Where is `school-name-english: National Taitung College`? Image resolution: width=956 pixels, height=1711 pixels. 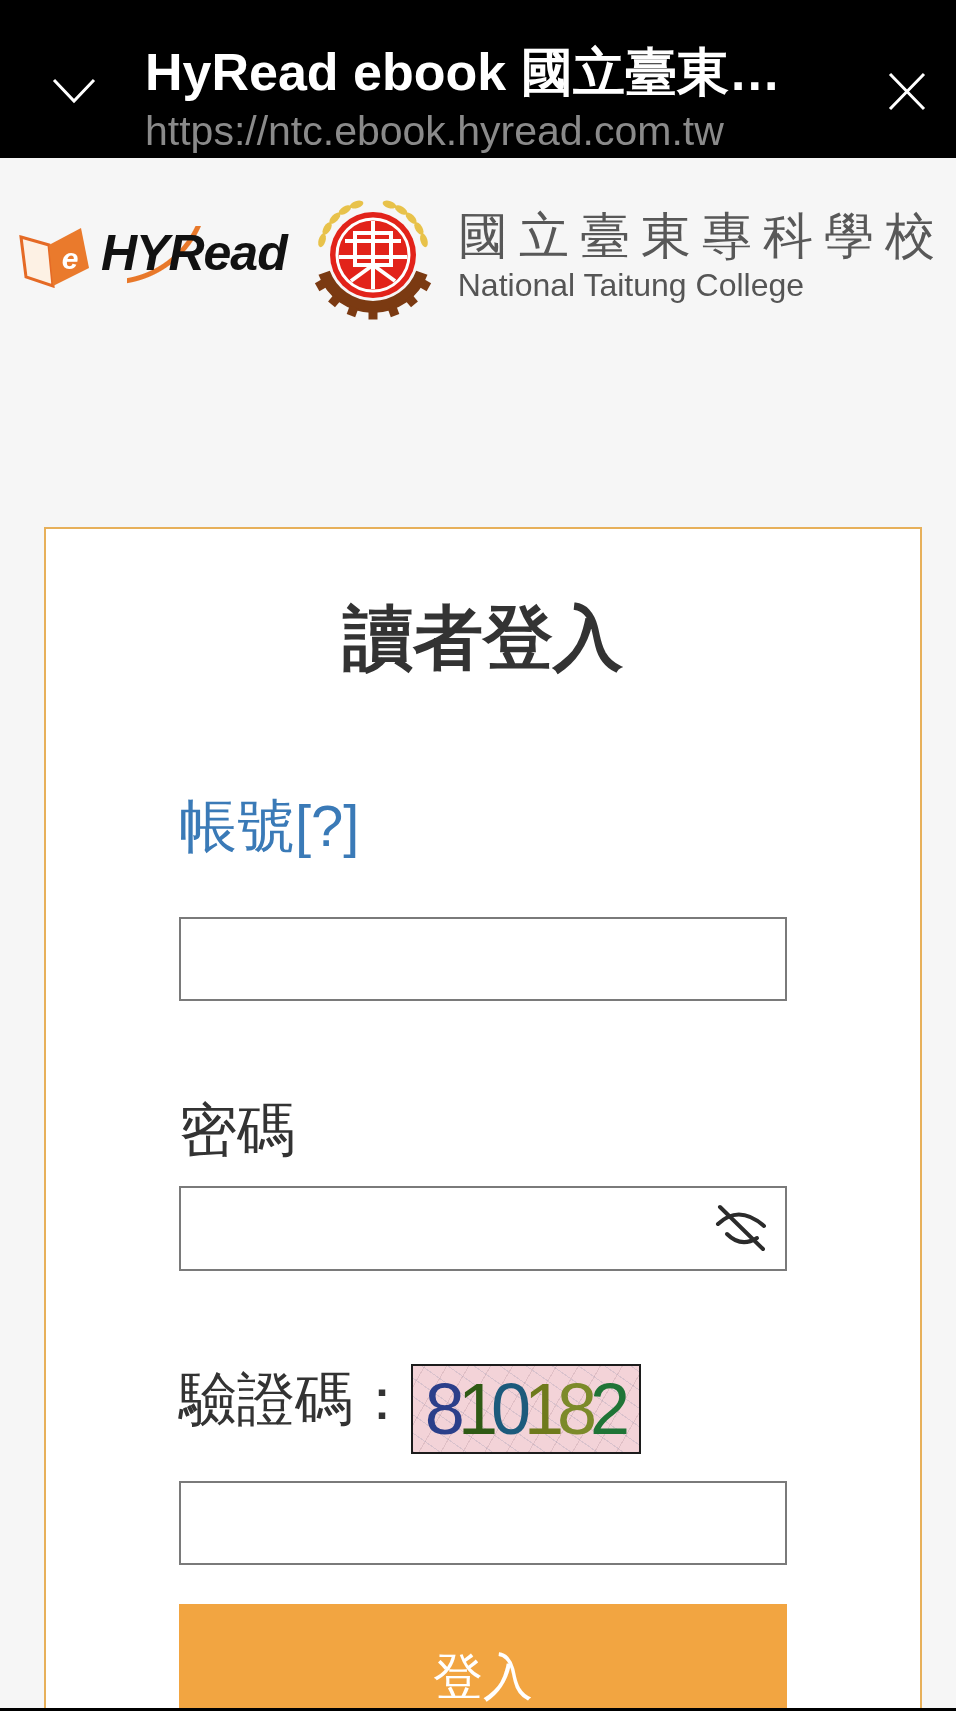
school-name-english: National Taitung College is located at coordinates (631, 286).